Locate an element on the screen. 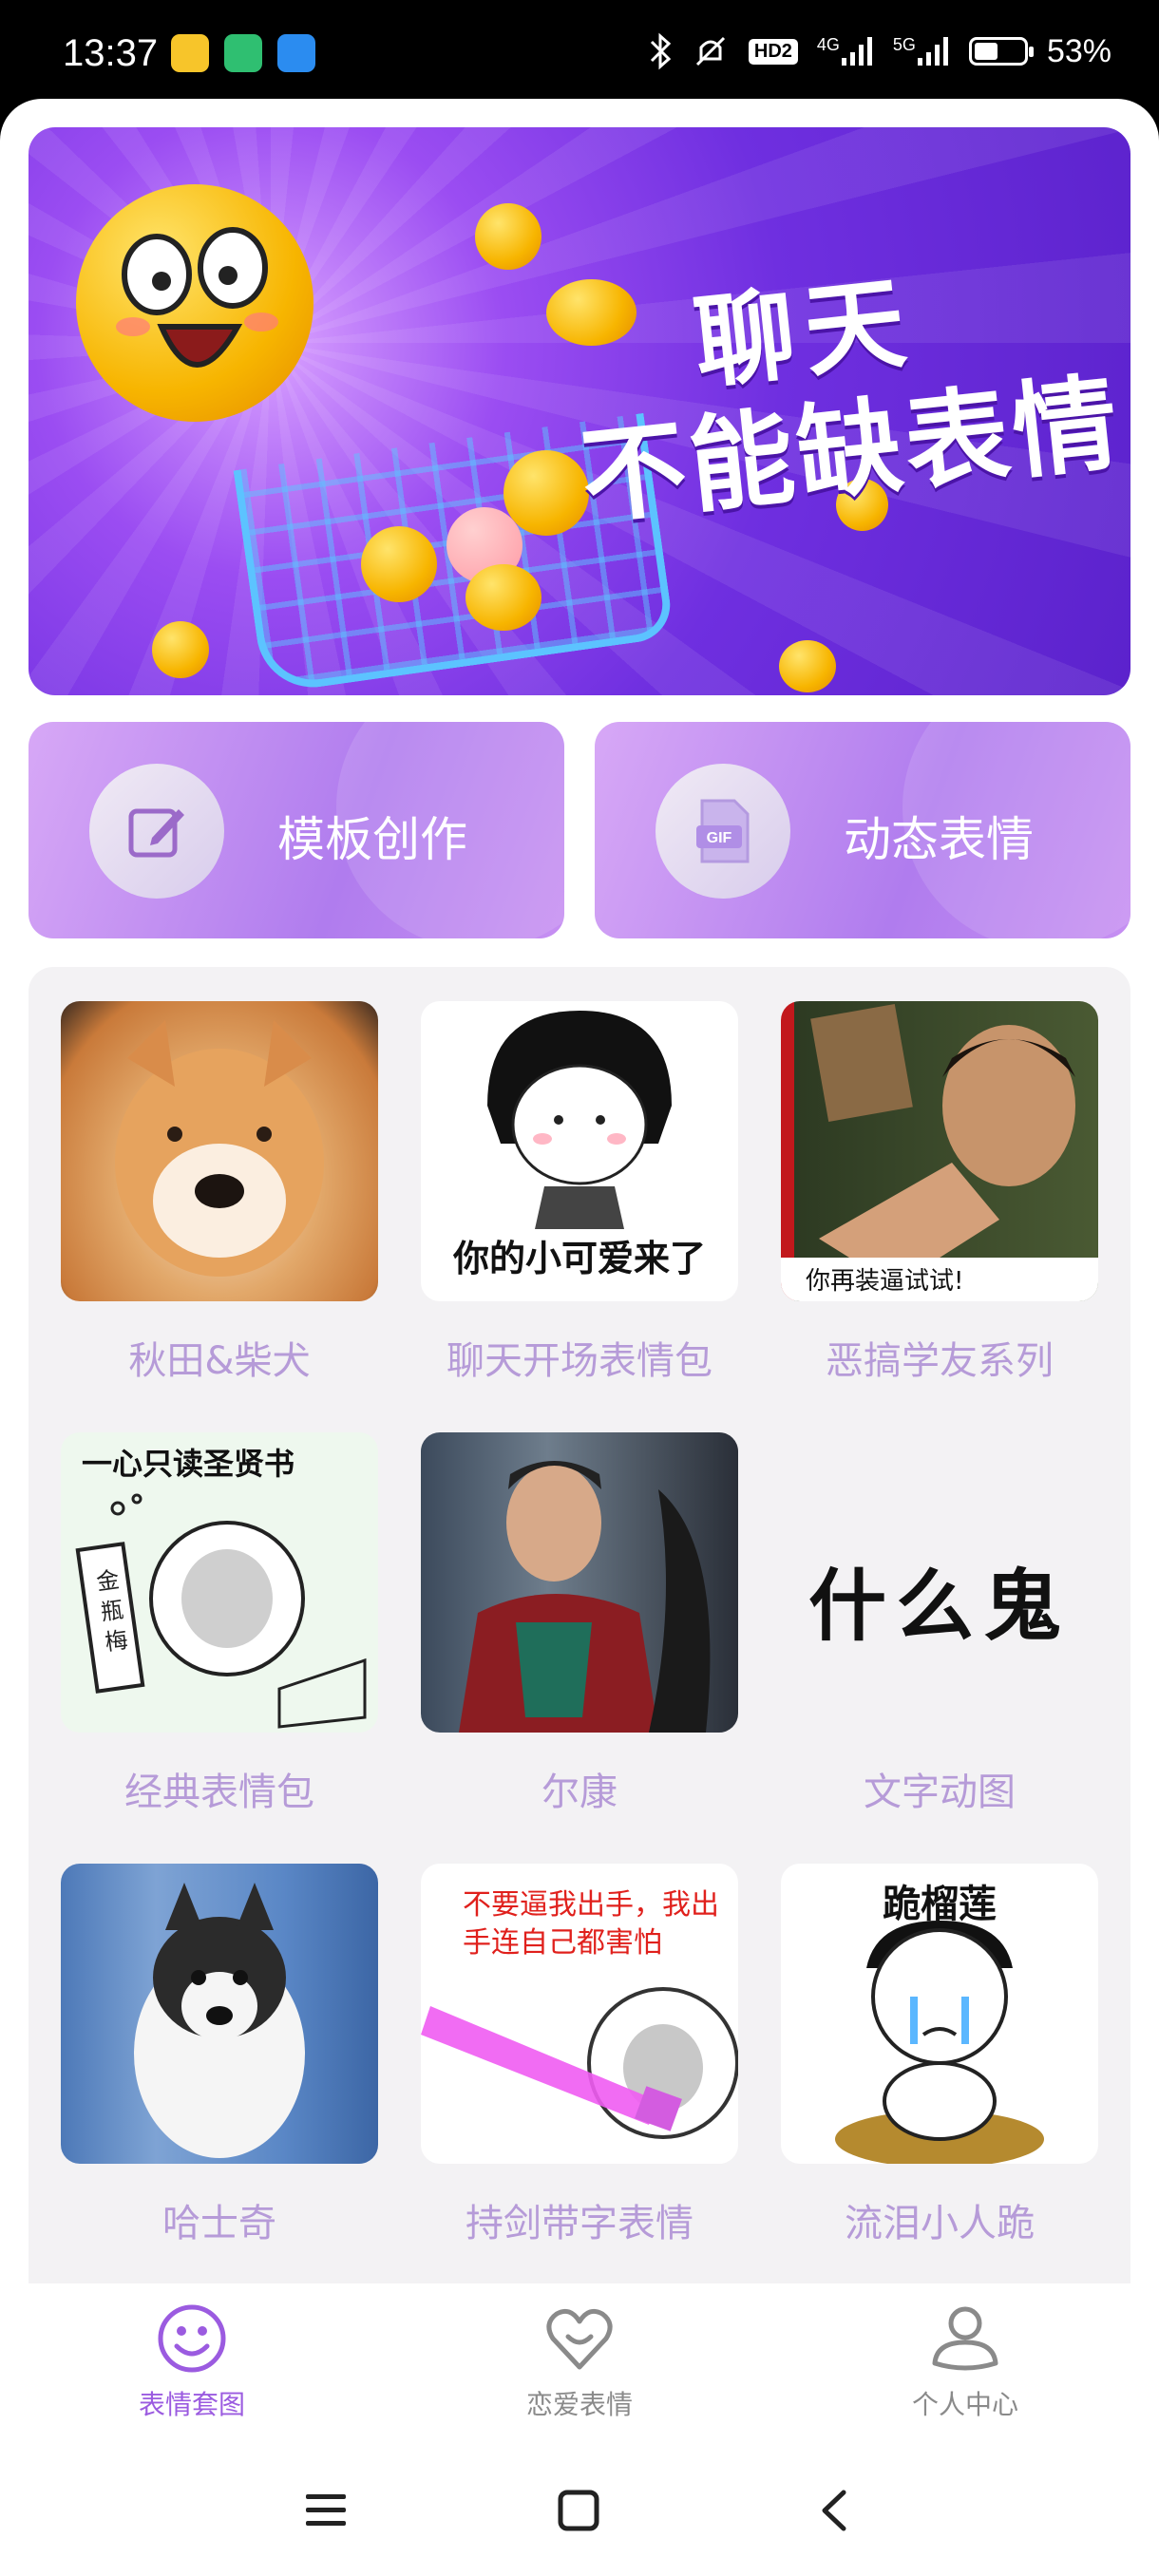  sticker-pack-title: 经典表情包 is located at coordinates (219, 1792).